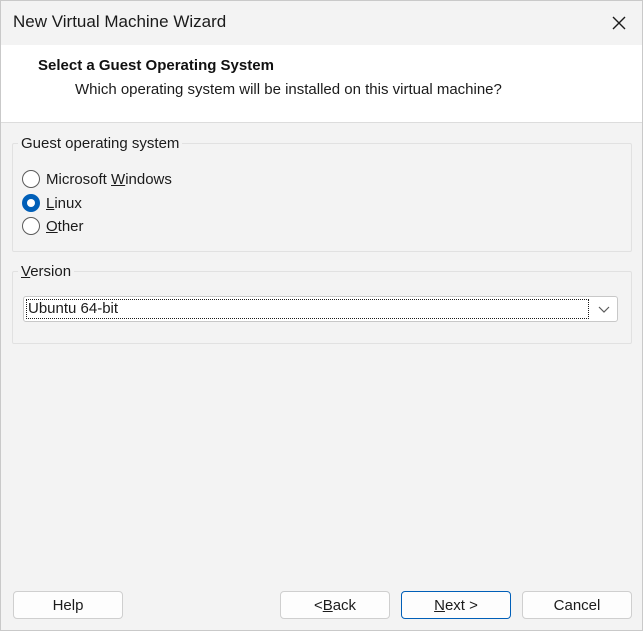 This screenshot has width=643, height=631. Describe the element at coordinates (577, 605) in the screenshot. I see `cancel-button: Cancel` at that location.